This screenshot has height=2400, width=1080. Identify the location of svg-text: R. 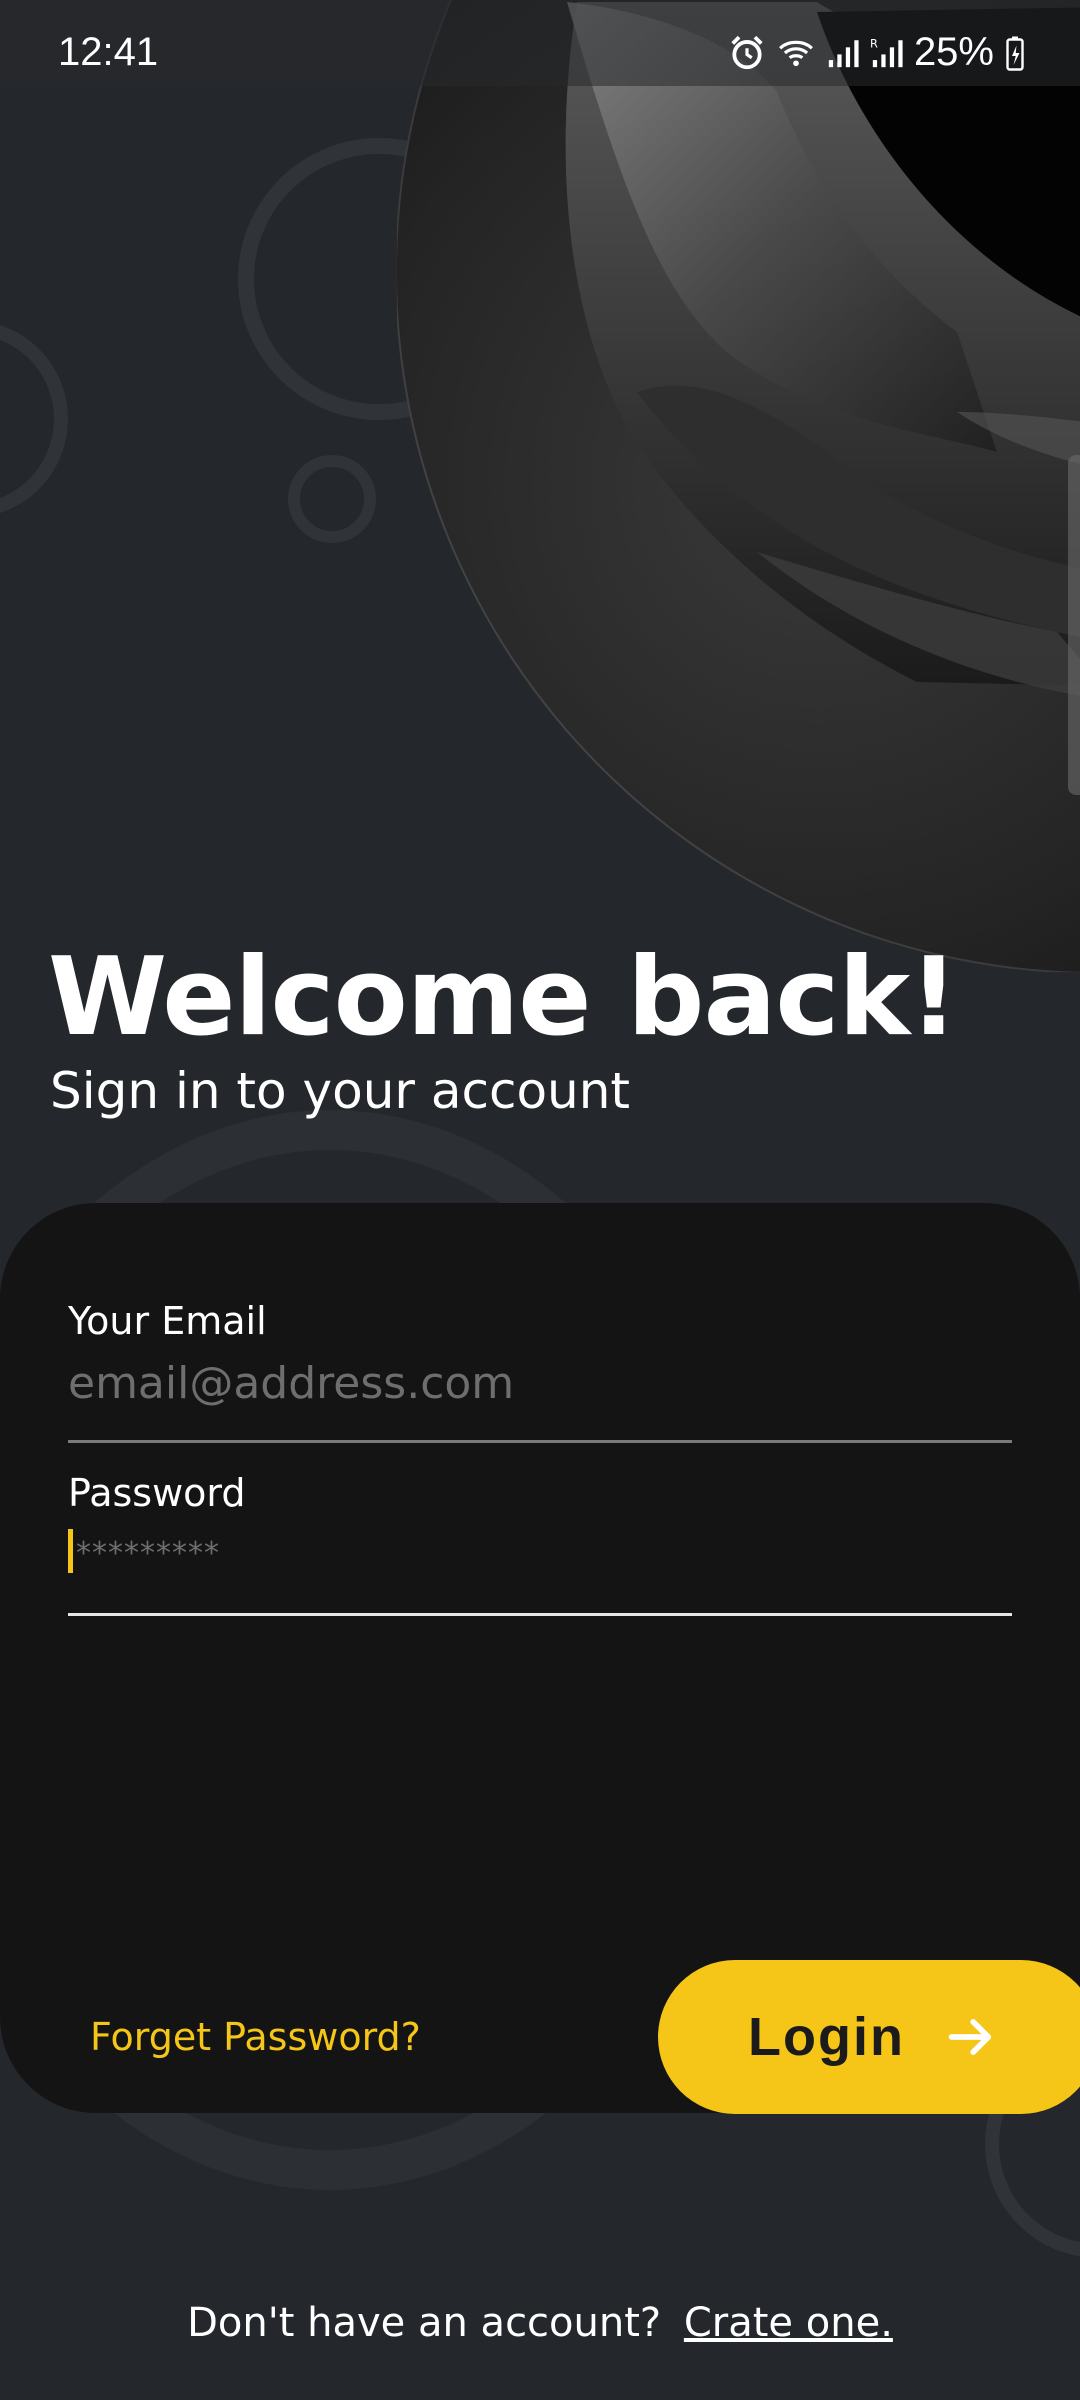
(874, 43).